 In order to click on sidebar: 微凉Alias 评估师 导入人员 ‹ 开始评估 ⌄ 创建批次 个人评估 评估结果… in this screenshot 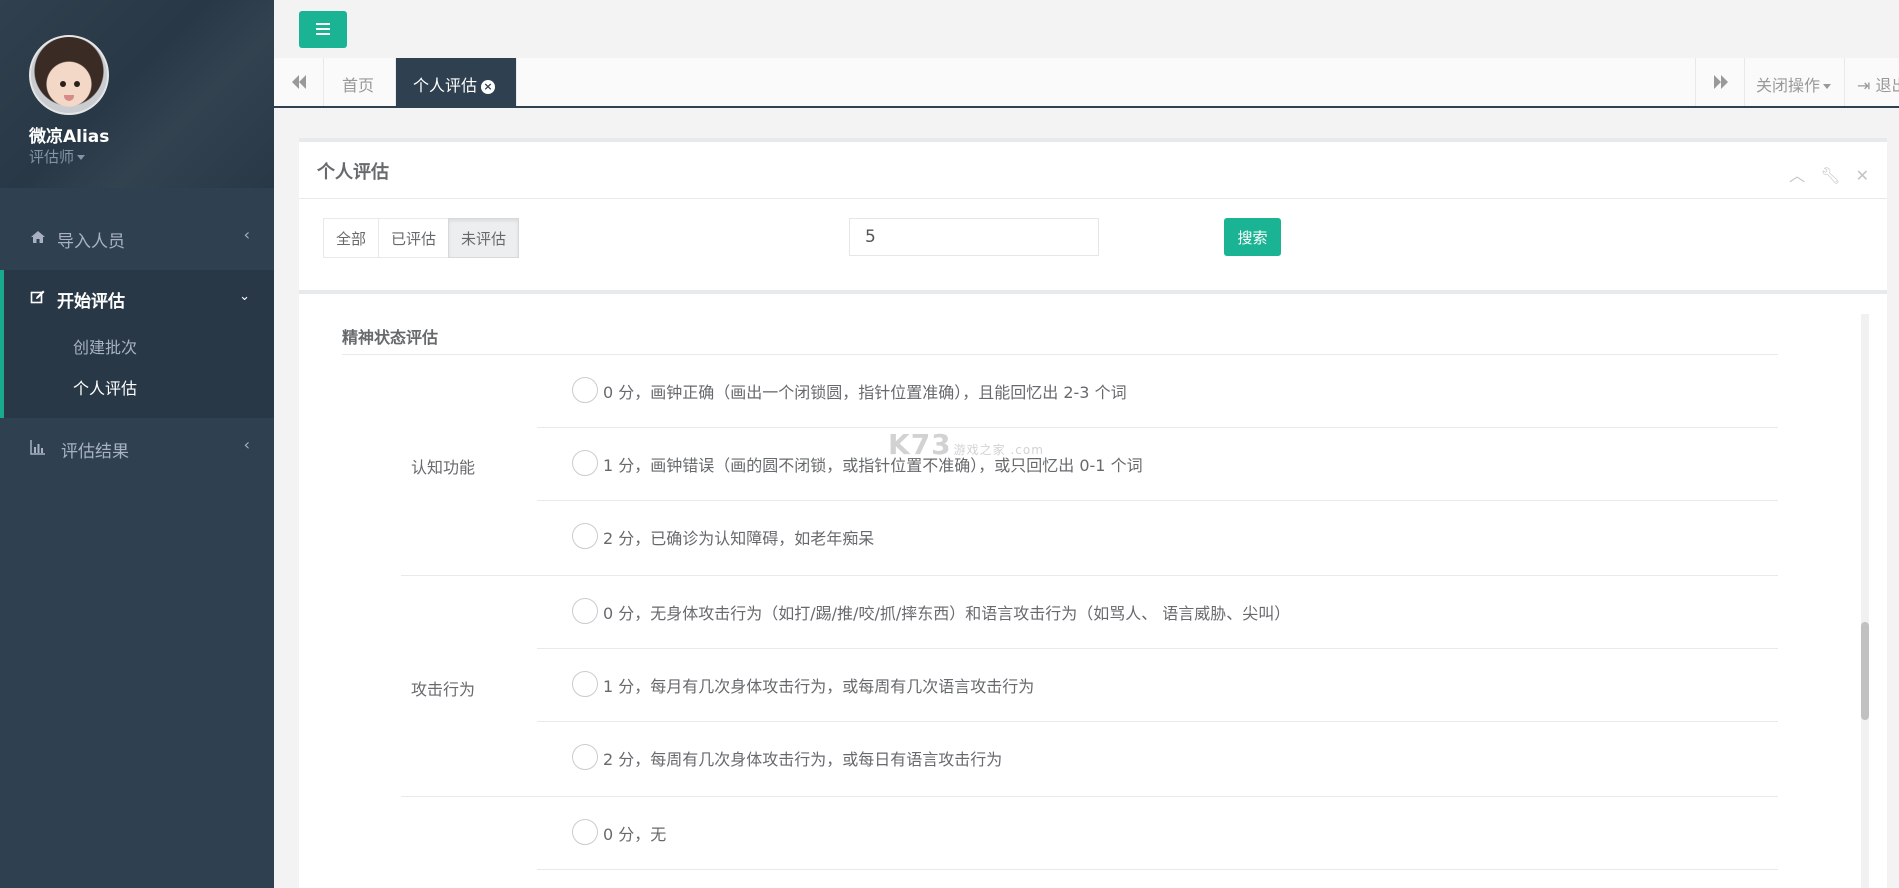, I will do `click(137, 444)`.